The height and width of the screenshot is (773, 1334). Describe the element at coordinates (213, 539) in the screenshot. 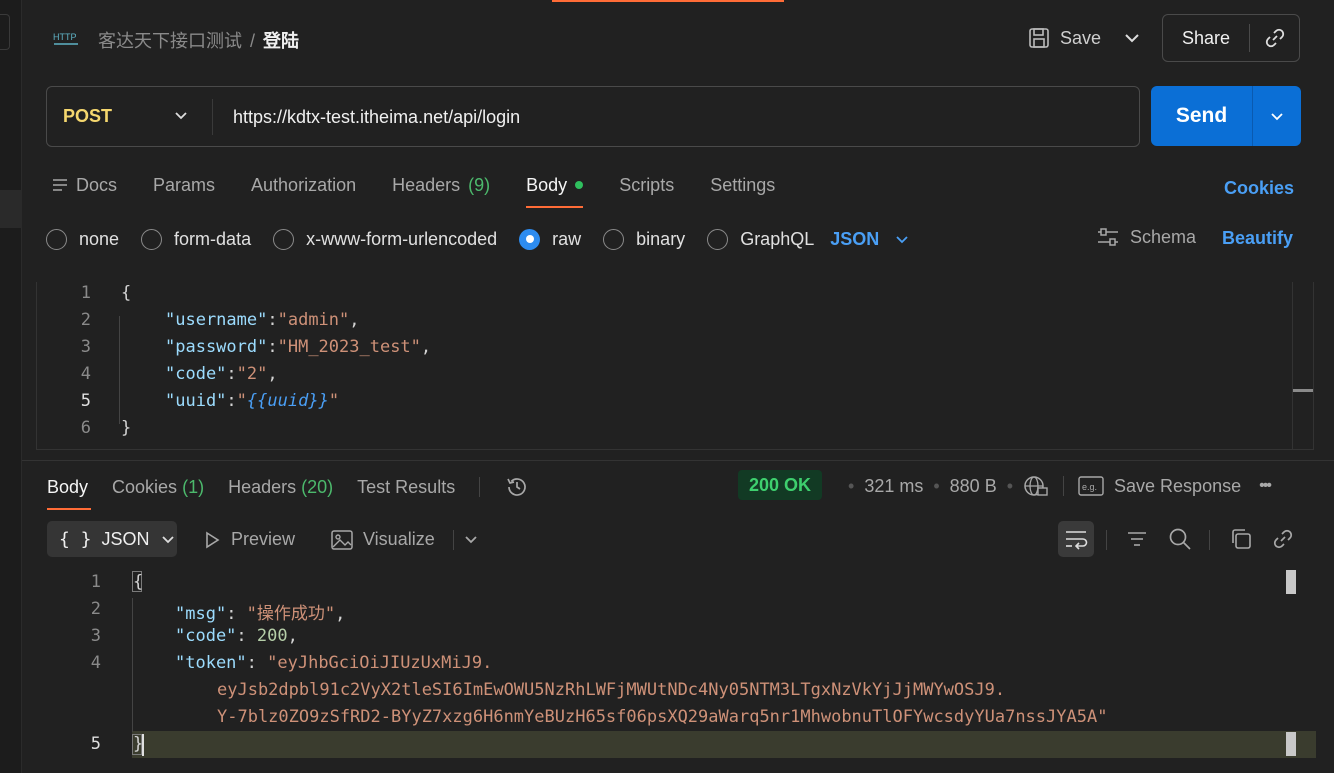

I see `play-icon` at that location.